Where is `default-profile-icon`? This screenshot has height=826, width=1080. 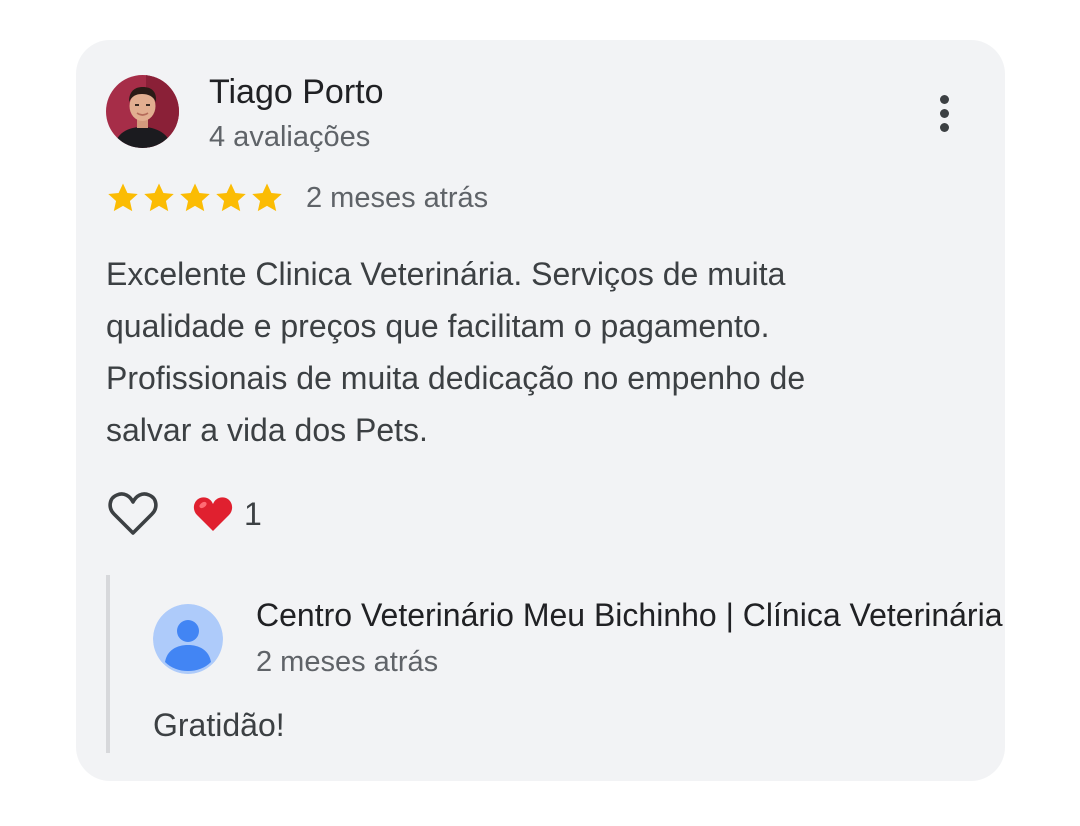
default-profile-icon is located at coordinates (188, 639).